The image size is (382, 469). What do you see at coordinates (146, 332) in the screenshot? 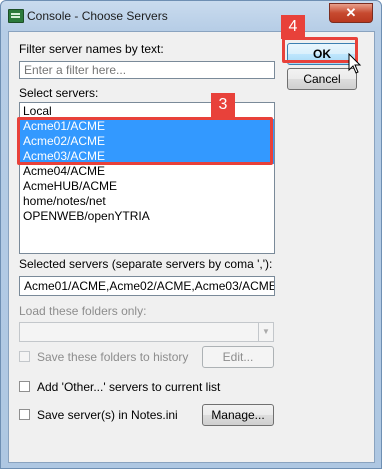
I see `folders-combo: ▼` at bounding box center [146, 332].